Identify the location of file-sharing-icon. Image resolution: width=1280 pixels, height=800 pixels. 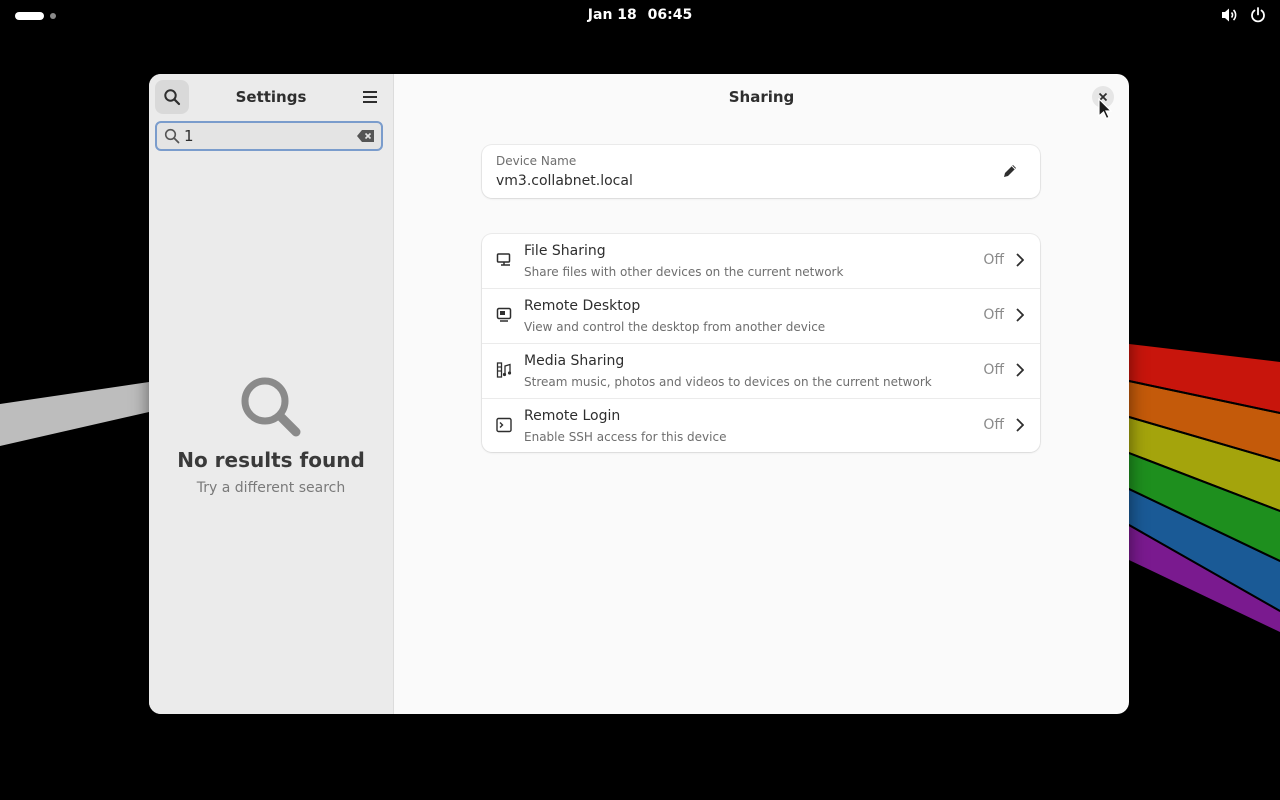
(504, 260).